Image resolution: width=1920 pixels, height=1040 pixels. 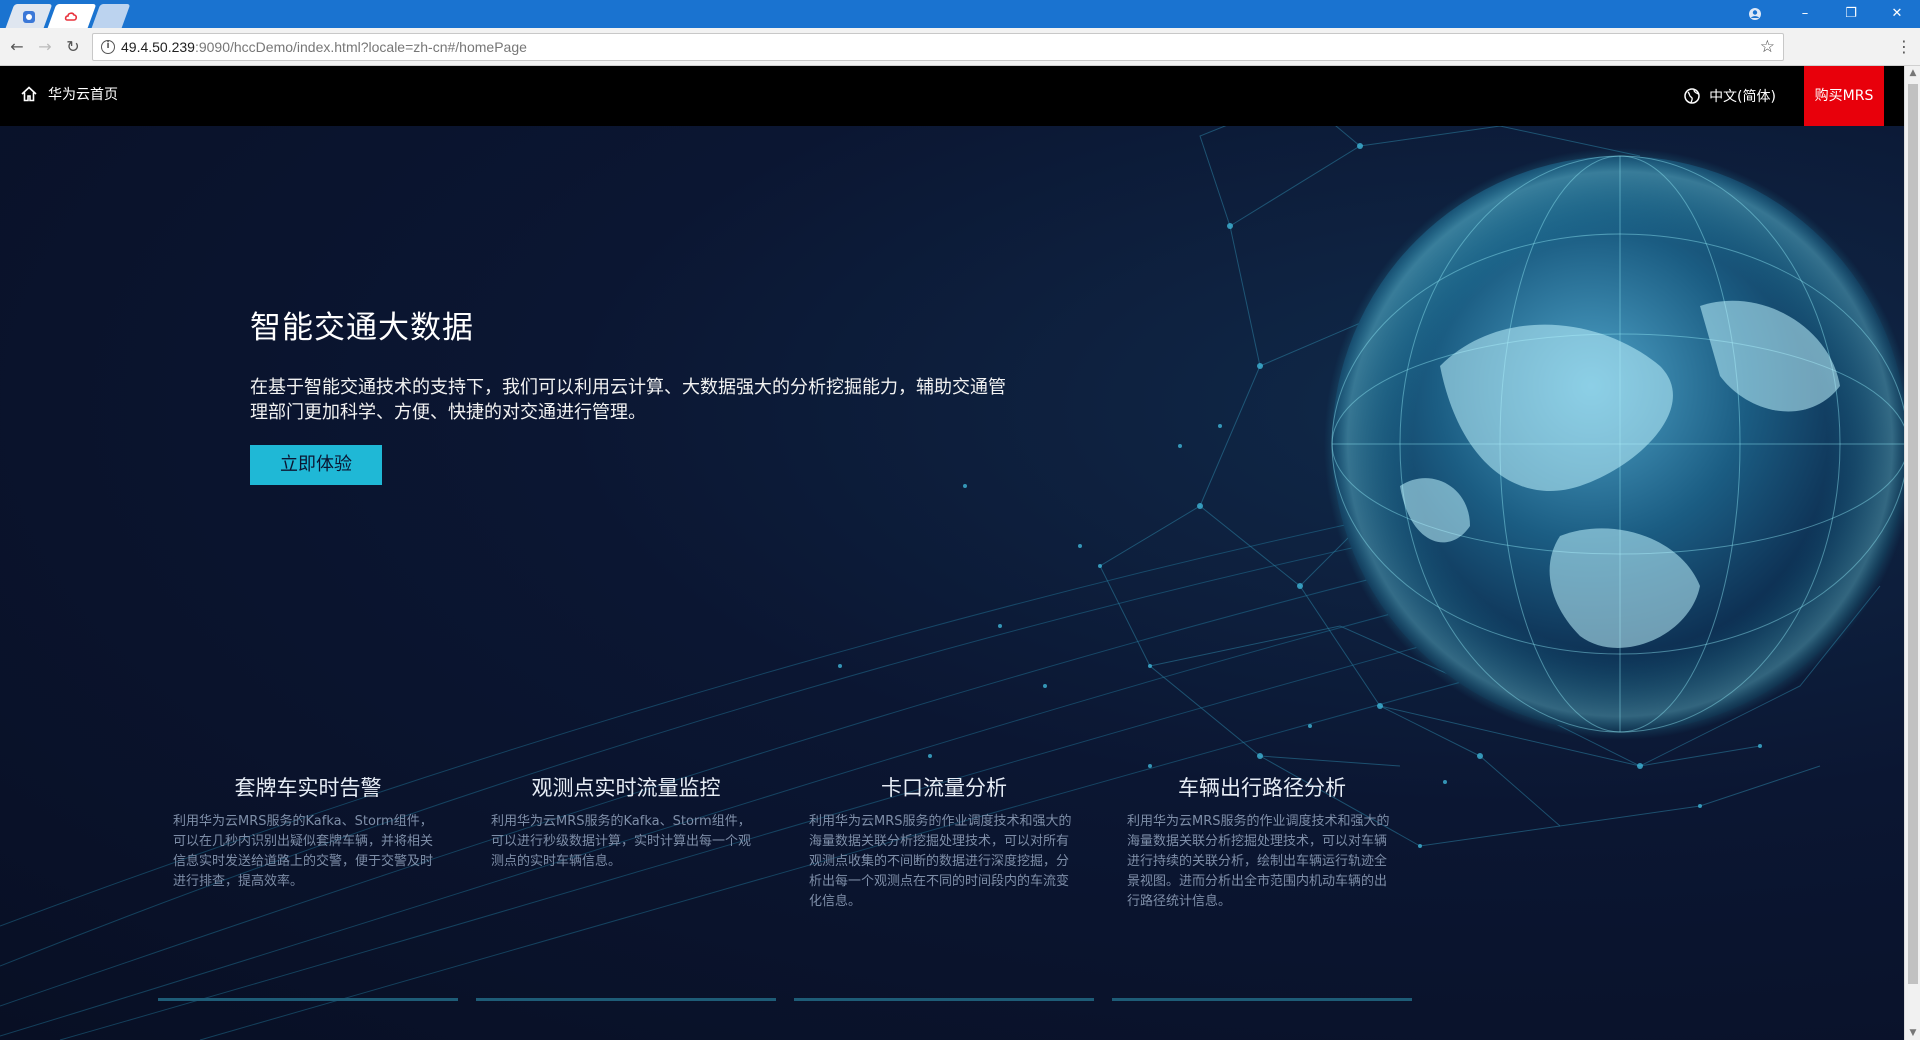 What do you see at coordinates (73, 47) in the screenshot?
I see `reload-icon: ↻` at bounding box center [73, 47].